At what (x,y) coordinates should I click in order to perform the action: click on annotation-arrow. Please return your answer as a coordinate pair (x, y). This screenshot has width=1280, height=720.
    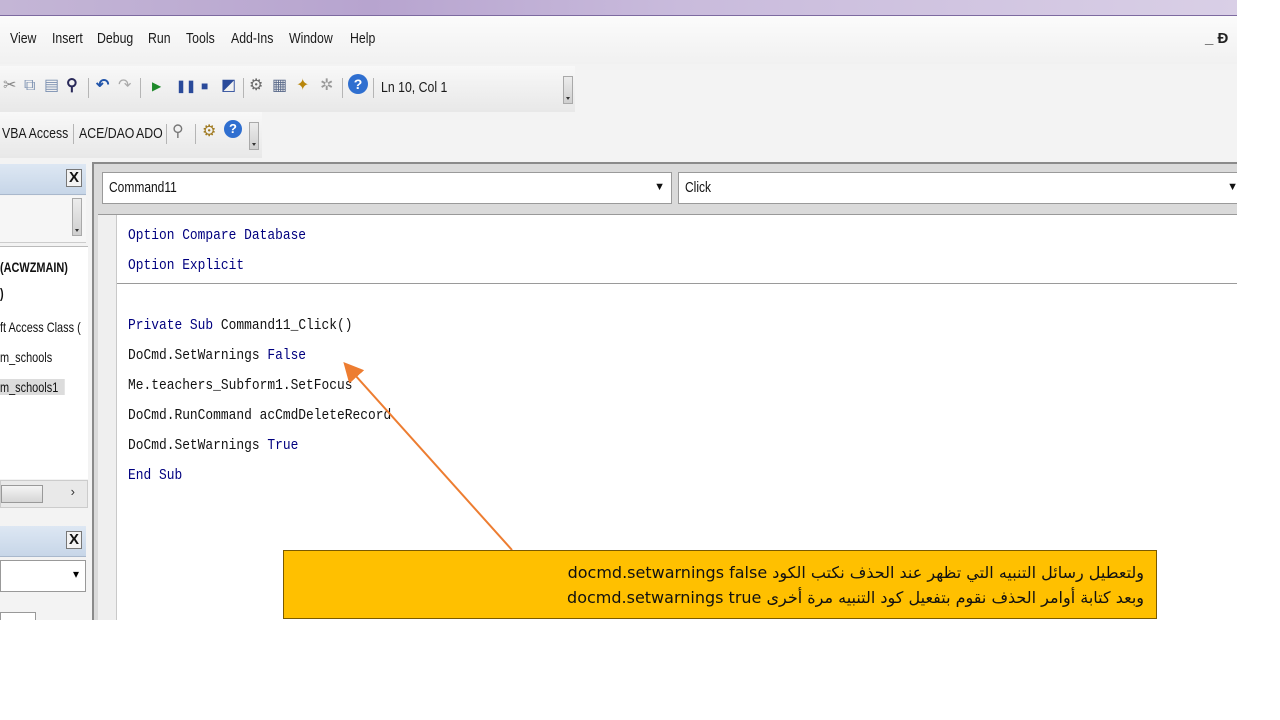
    Looking at the image, I should click on (428, 456).